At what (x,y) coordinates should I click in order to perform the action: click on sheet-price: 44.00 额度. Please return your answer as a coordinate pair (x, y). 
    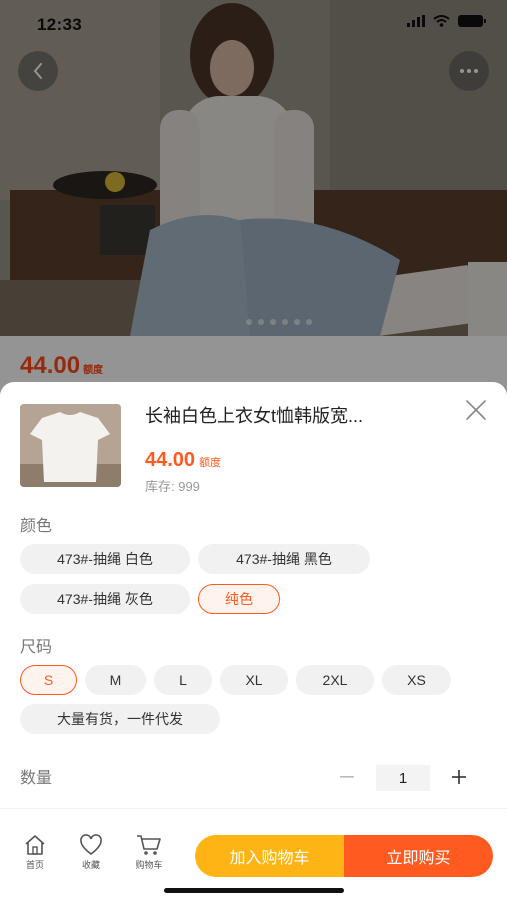
    Looking at the image, I should click on (183, 460).